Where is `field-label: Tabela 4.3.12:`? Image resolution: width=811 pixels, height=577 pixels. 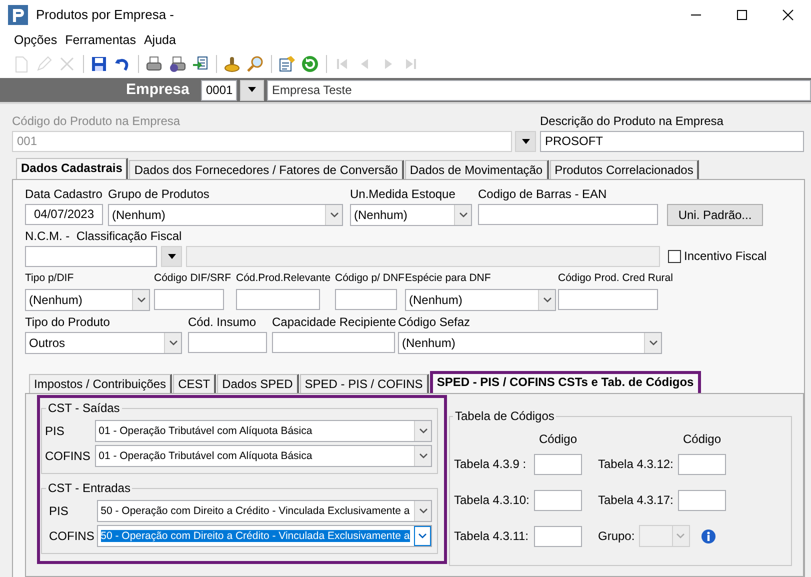
field-label: Tabela 4.3.12: is located at coordinates (636, 464).